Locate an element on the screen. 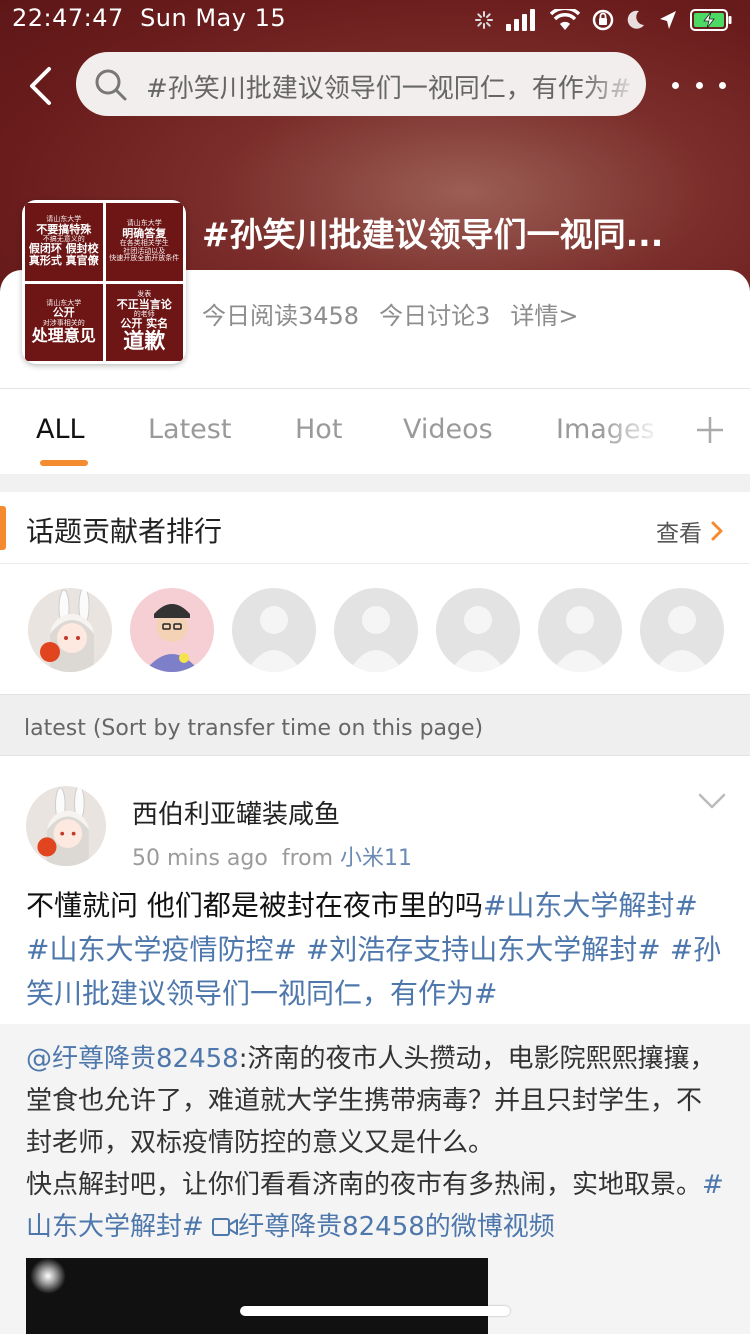 This screenshot has width=750, height=1334. tab-all: ALL is located at coordinates (60, 429).